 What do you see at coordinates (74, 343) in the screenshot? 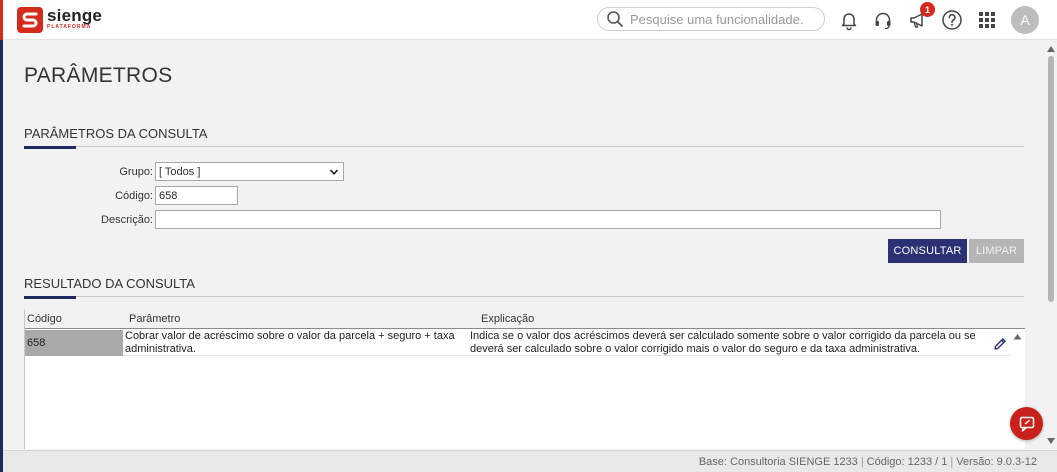
I see `cell-codigo: 658` at bounding box center [74, 343].